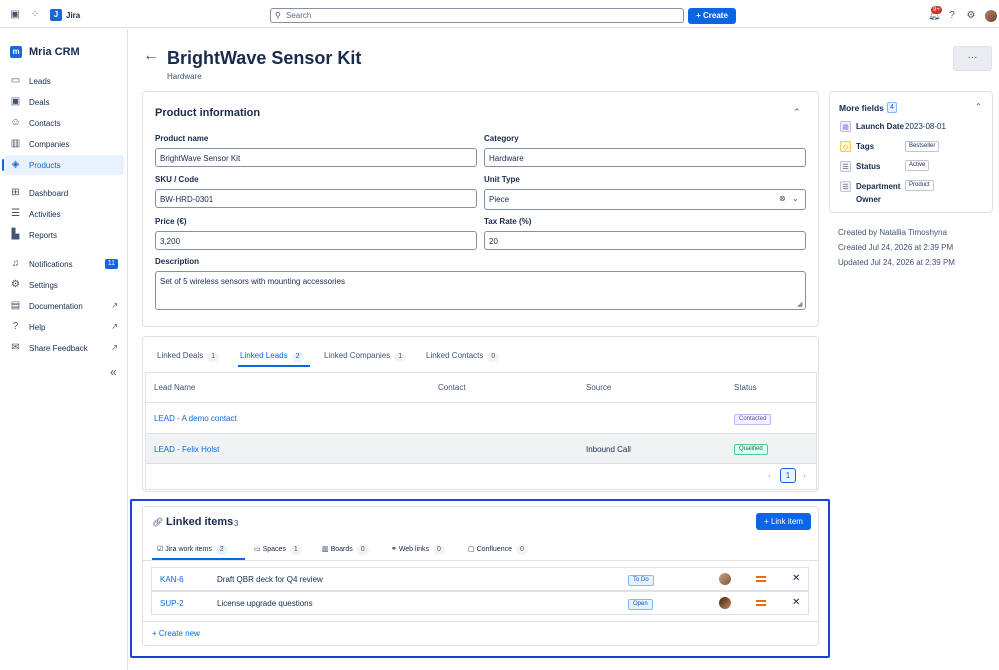 This screenshot has width=999, height=670. What do you see at coordinates (845, 146) in the screenshot?
I see `tag-icon: ◇` at bounding box center [845, 146].